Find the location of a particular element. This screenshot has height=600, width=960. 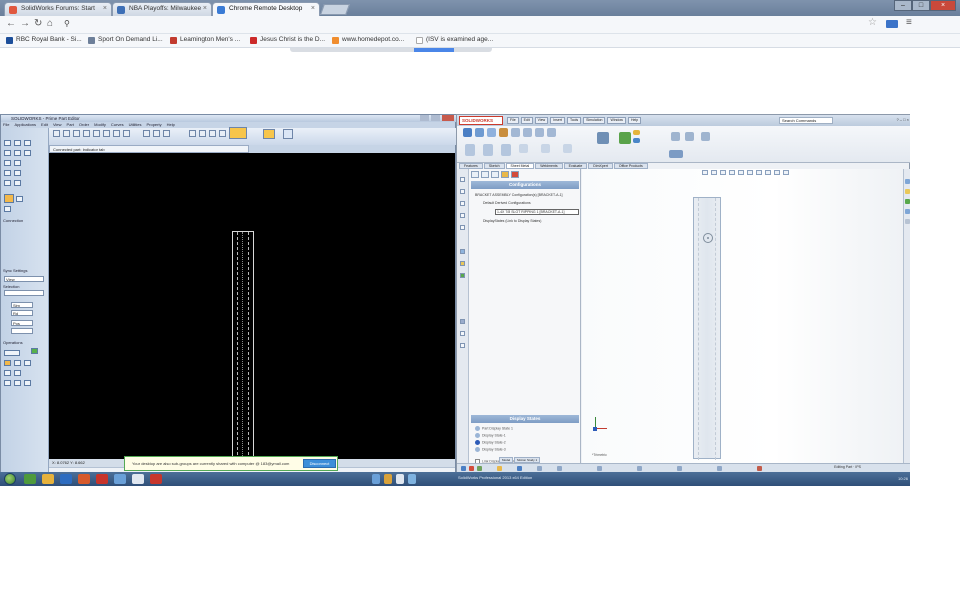

go-icon is located at coordinates (34, 351).